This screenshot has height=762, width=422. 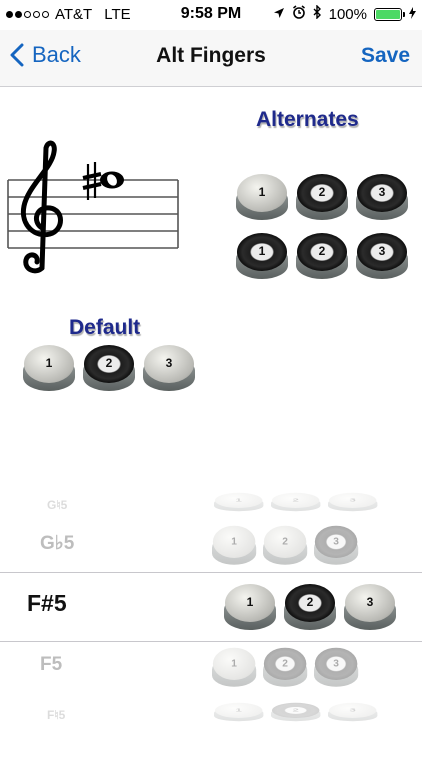 What do you see at coordinates (51, 664) in the screenshot?
I see `note-label: F5` at bounding box center [51, 664].